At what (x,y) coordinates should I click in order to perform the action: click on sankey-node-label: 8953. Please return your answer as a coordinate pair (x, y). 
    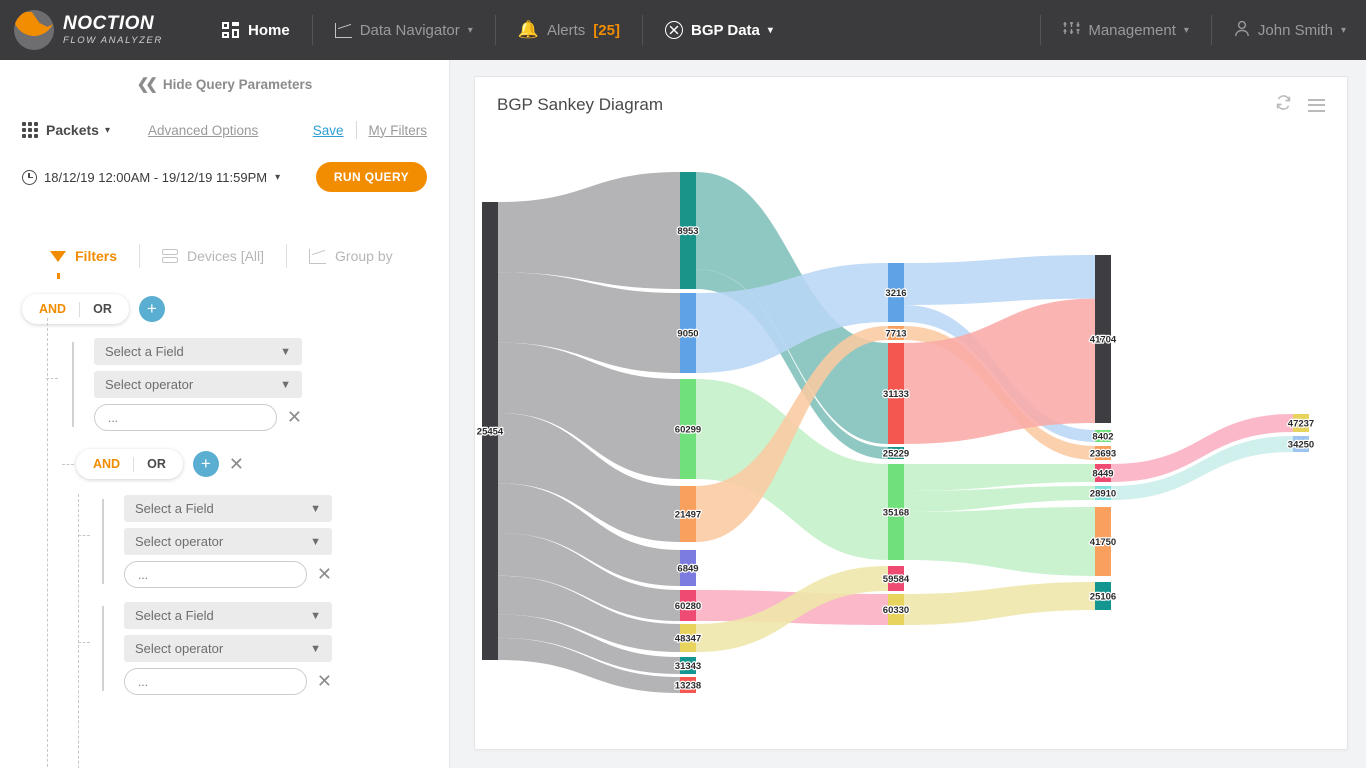
    Looking at the image, I should click on (687, 231).